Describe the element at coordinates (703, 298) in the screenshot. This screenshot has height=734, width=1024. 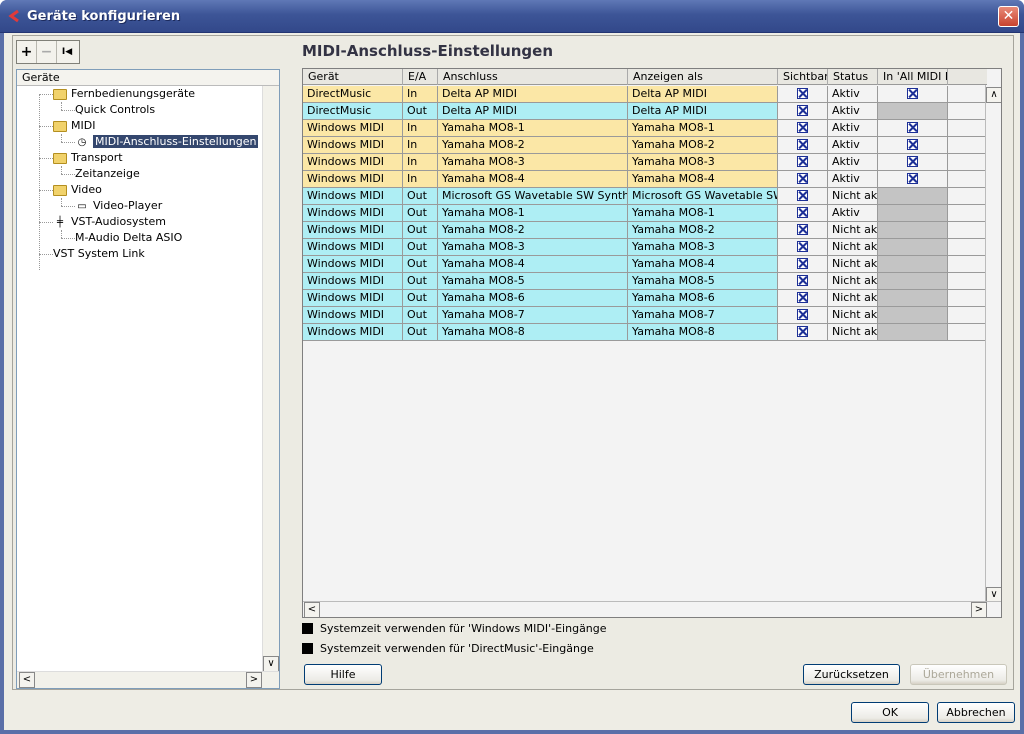
I see `cell-col-display: Yamaha MO8-6` at that location.